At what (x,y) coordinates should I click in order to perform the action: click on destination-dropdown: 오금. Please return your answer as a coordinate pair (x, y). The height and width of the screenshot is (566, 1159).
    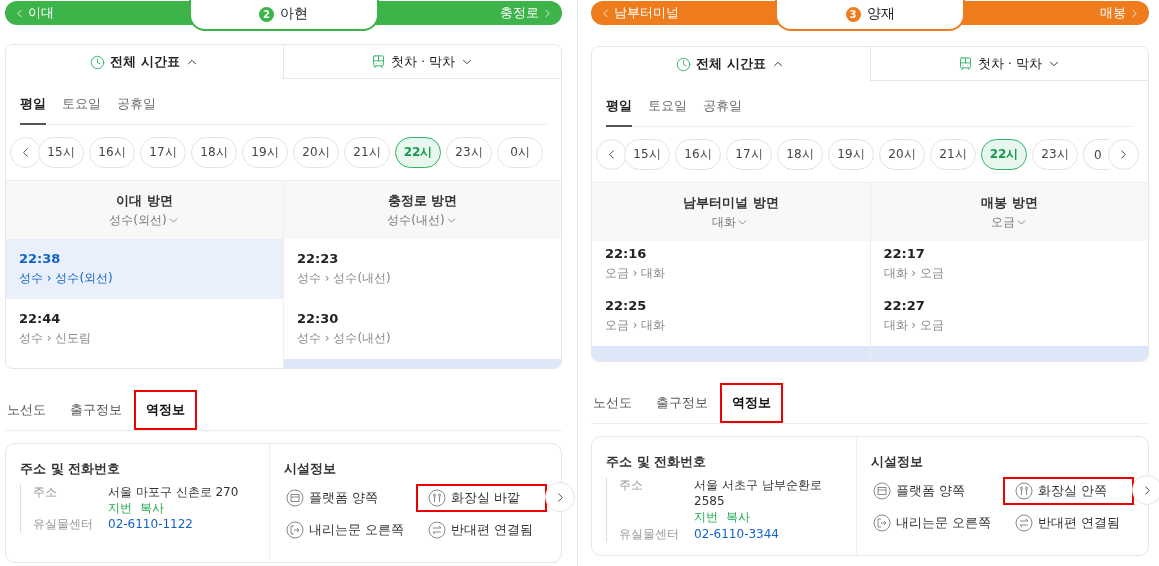
    Looking at the image, I should click on (1009, 222).